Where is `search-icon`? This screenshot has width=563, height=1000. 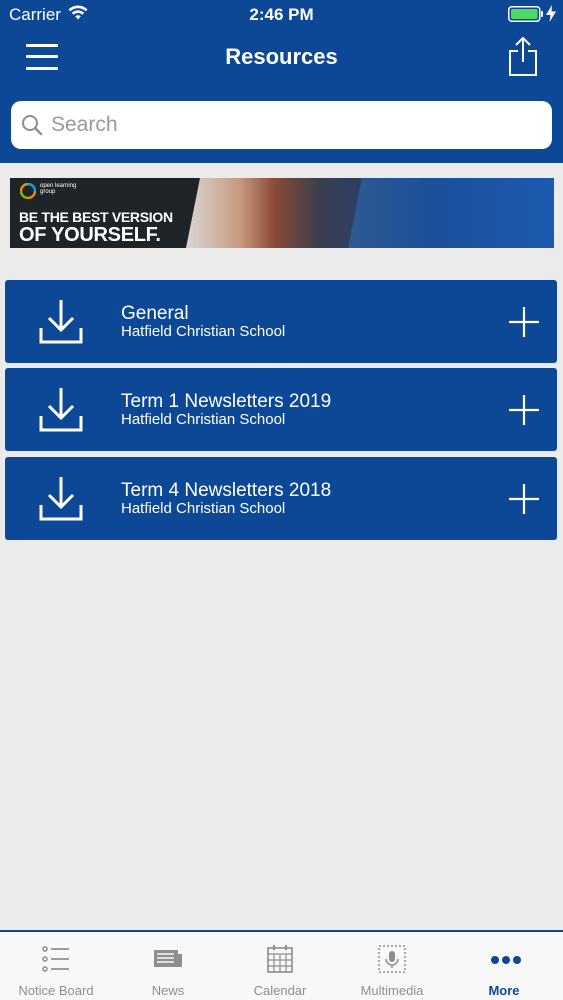
search-icon is located at coordinates (32, 125).